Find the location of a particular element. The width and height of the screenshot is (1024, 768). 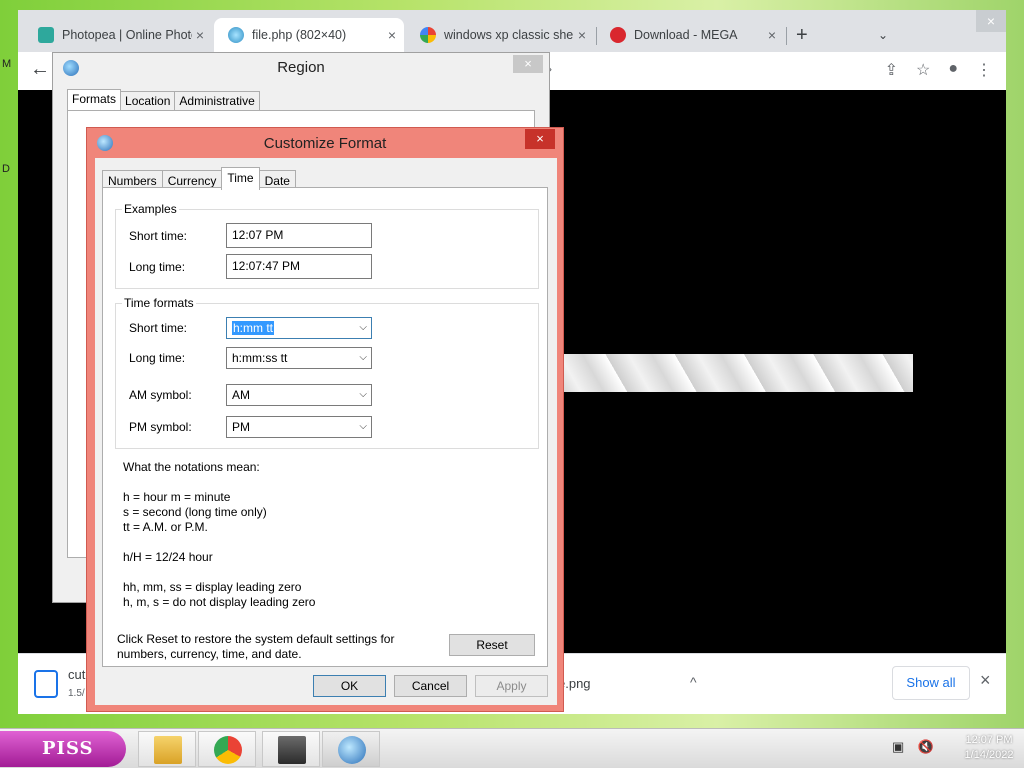

network-icon: ▣ is located at coordinates (898, 746).